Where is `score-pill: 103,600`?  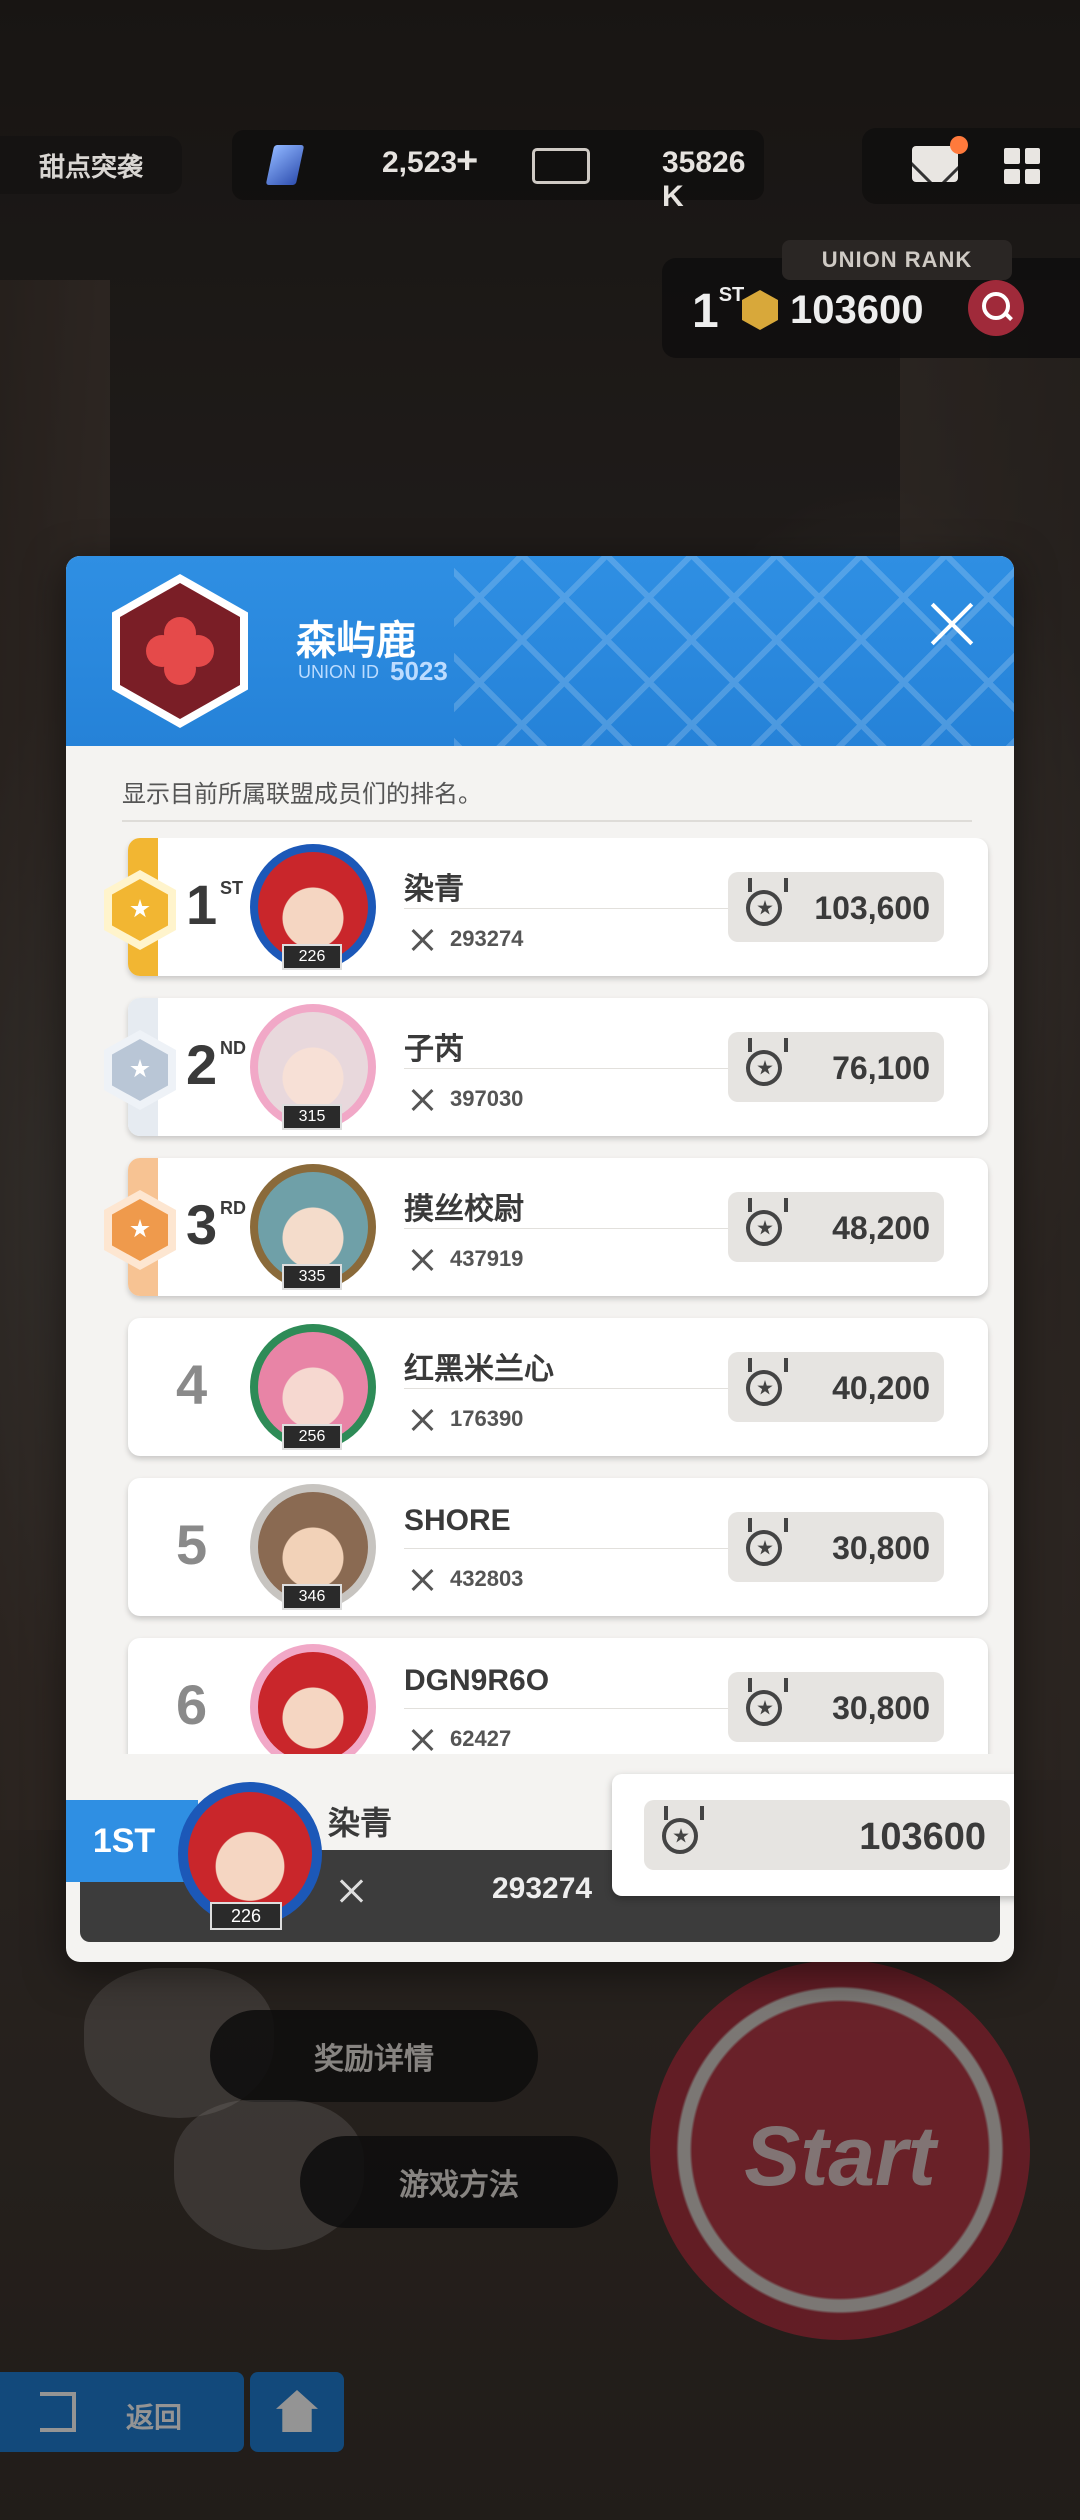 score-pill: 103,600 is located at coordinates (836, 907).